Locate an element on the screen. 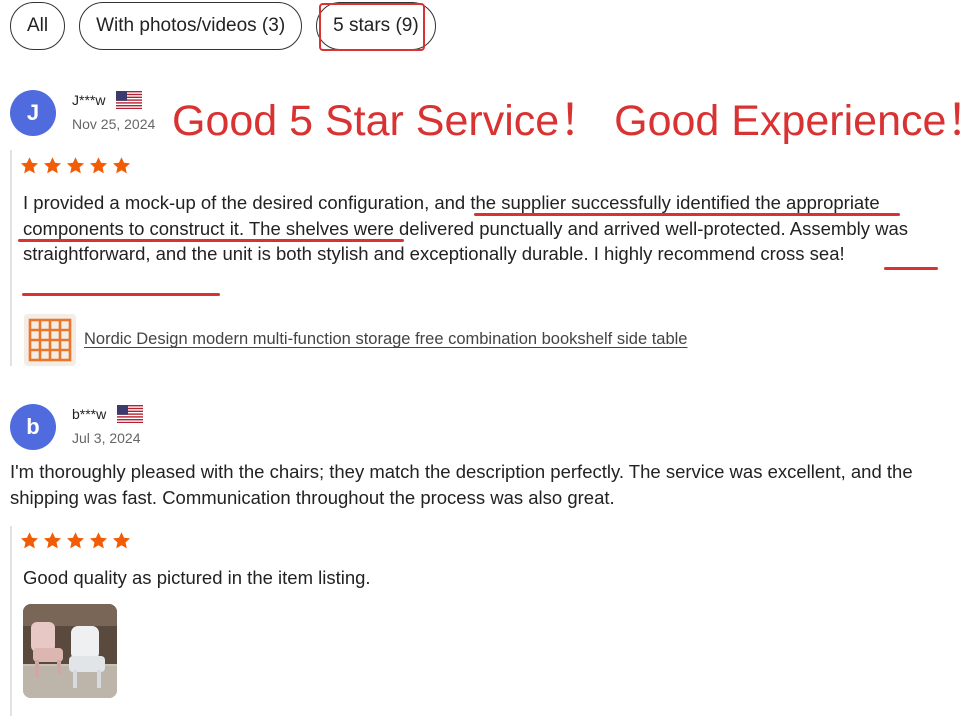 The width and height of the screenshot is (960, 716). filter-photos-label: With photos/videos (3) is located at coordinates (191, 25).